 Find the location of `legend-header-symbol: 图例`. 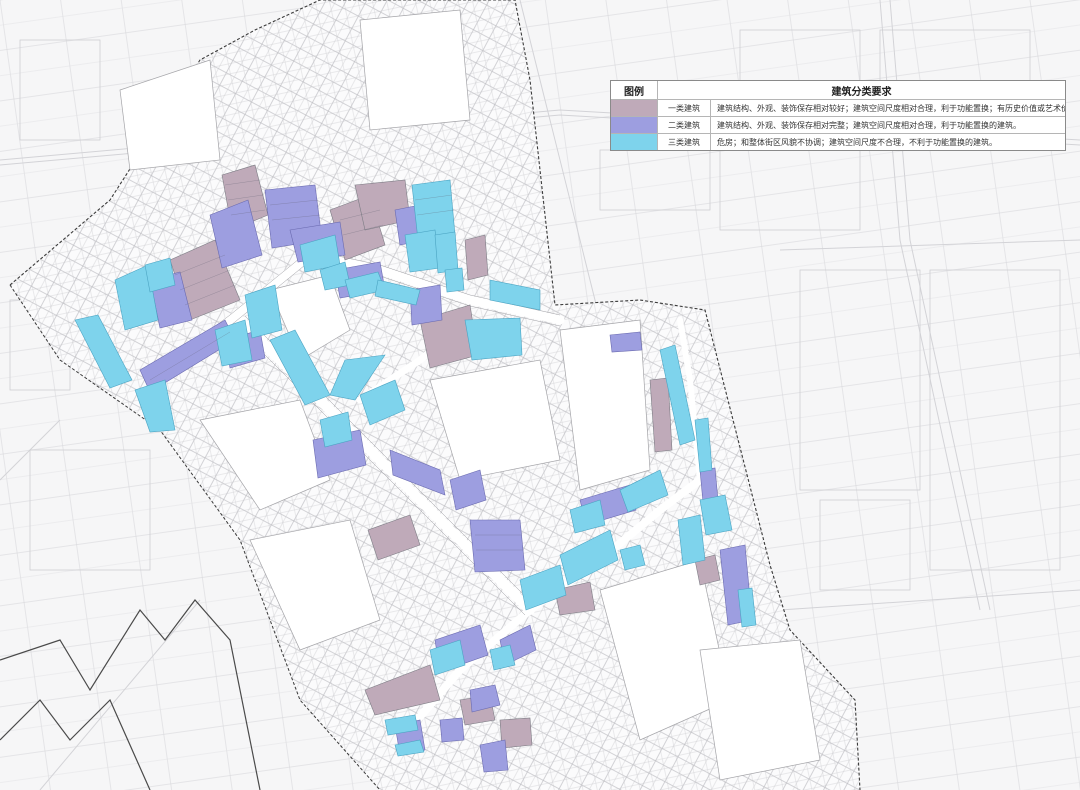

legend-header-symbol: 图例 is located at coordinates (634, 90).